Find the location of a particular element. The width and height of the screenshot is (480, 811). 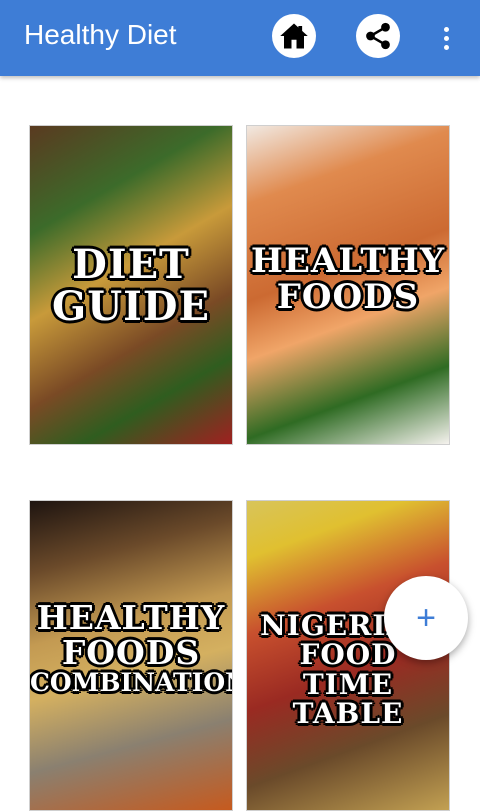

caption-line: DIET is located at coordinates (131, 264).